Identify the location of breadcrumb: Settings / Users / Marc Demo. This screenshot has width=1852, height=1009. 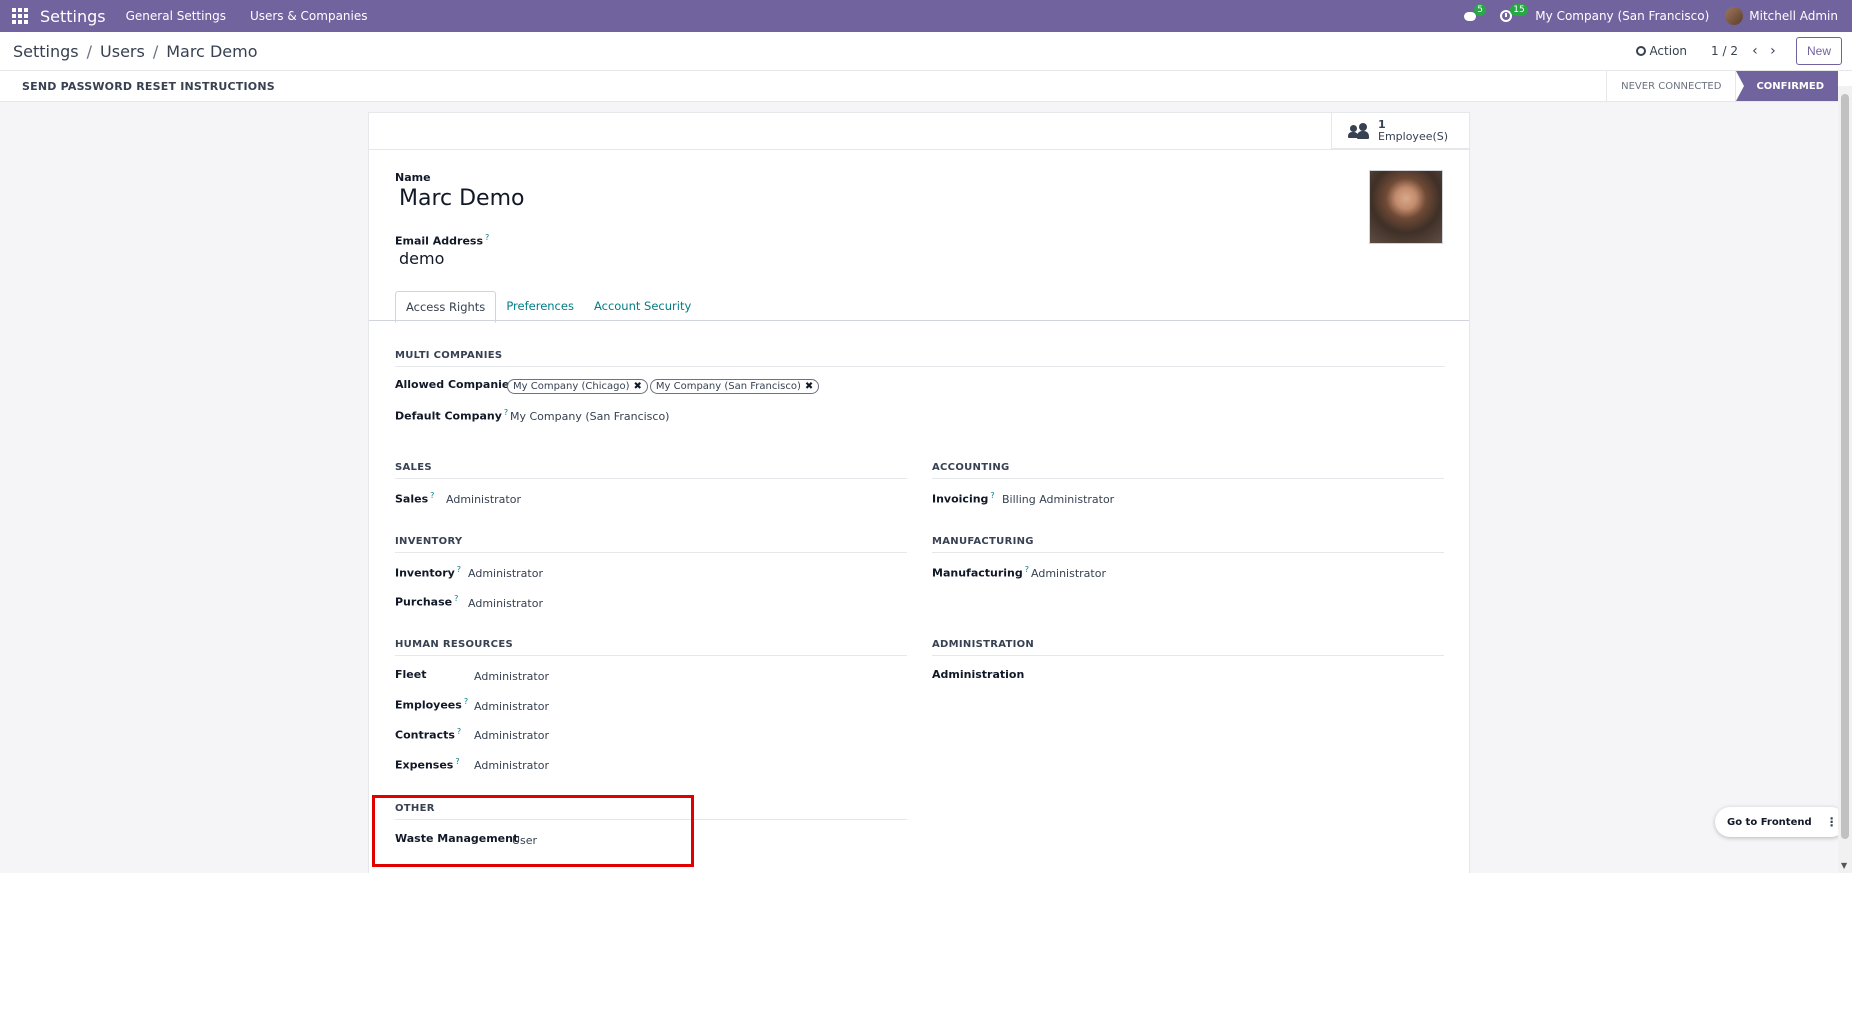
(128, 51).